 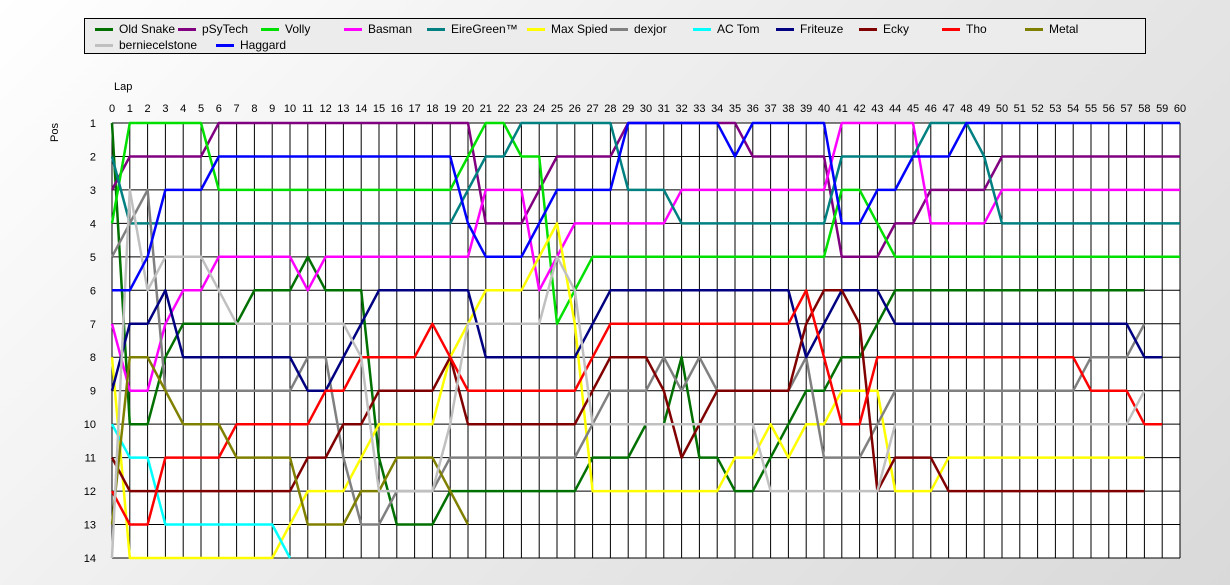 What do you see at coordinates (90, 425) in the screenshot?
I see `y-tick-label: 10` at bounding box center [90, 425].